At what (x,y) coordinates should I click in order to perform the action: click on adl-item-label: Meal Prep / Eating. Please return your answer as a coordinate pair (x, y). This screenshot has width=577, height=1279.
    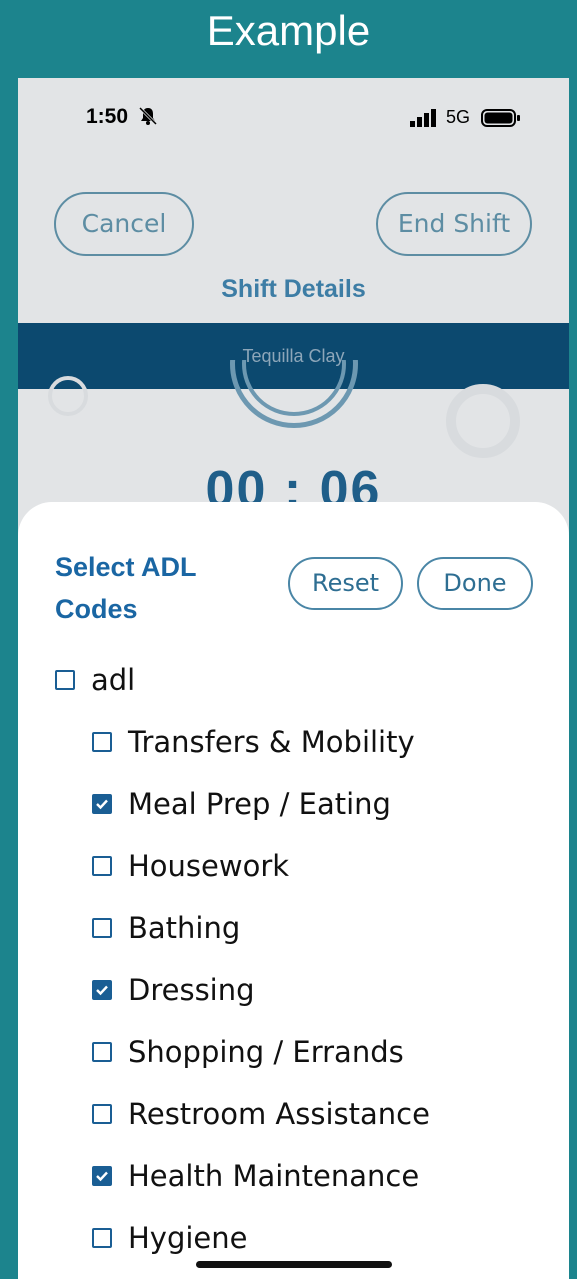
    Looking at the image, I should click on (259, 804).